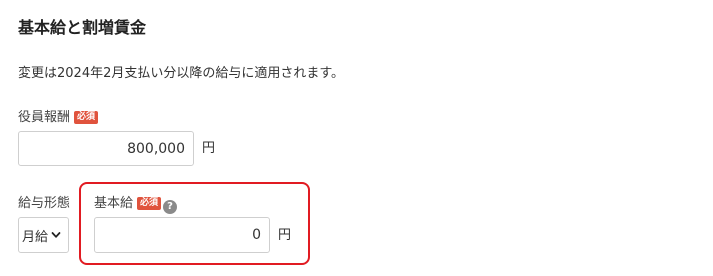 This screenshot has height=276, width=713. What do you see at coordinates (170, 207) in the screenshot?
I see `help-icon: ?` at bounding box center [170, 207].